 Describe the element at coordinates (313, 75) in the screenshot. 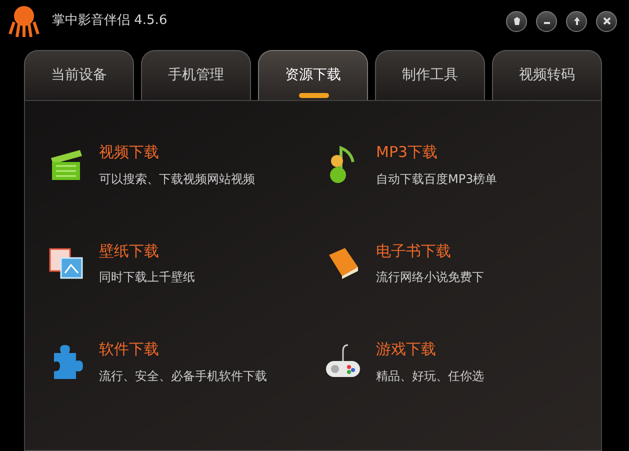

I see `tab: 资源下载` at that location.